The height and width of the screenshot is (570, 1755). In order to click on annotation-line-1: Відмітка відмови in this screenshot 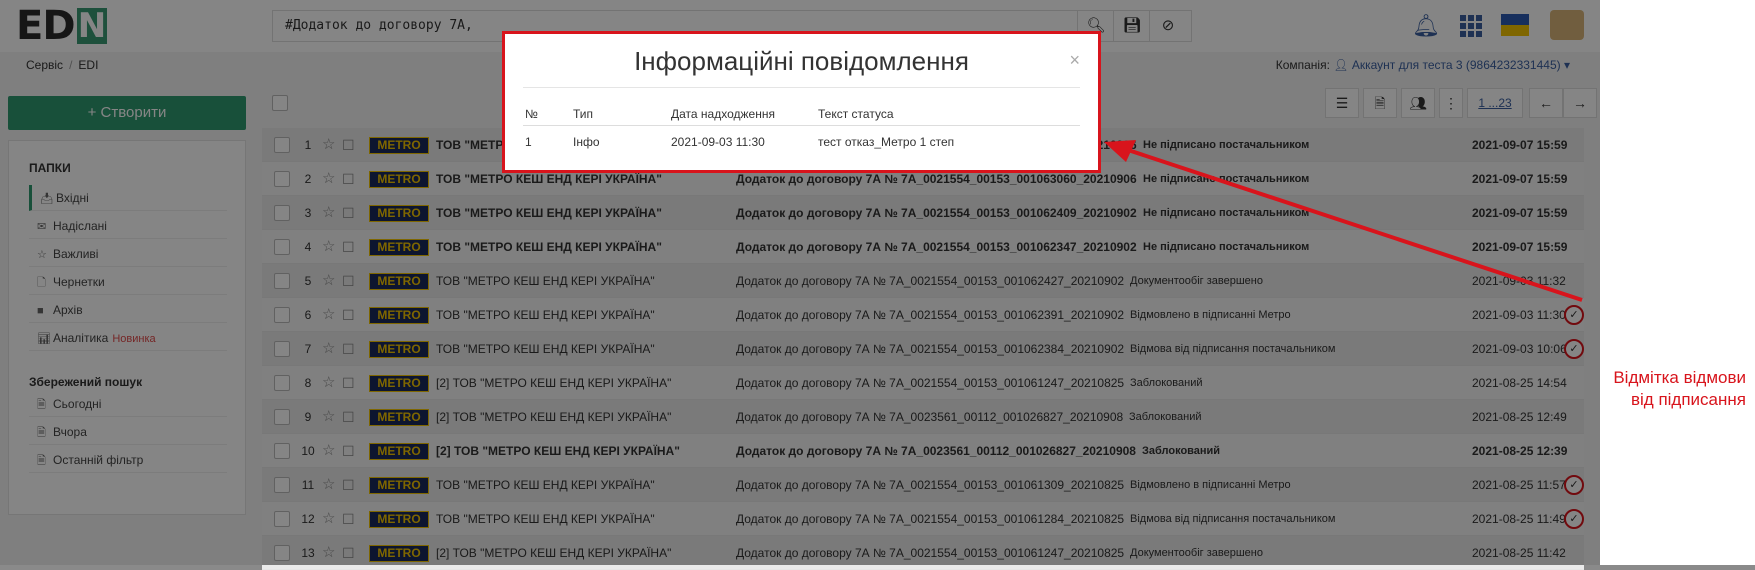, I will do `click(1679, 377)`.